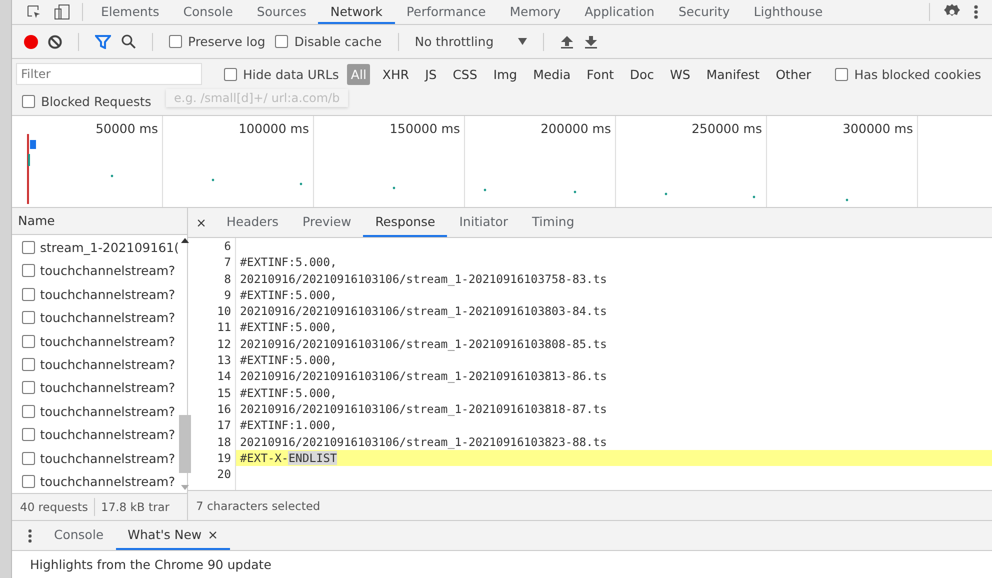 This screenshot has height=578, width=992. I want to click on search-icon, so click(128, 41).